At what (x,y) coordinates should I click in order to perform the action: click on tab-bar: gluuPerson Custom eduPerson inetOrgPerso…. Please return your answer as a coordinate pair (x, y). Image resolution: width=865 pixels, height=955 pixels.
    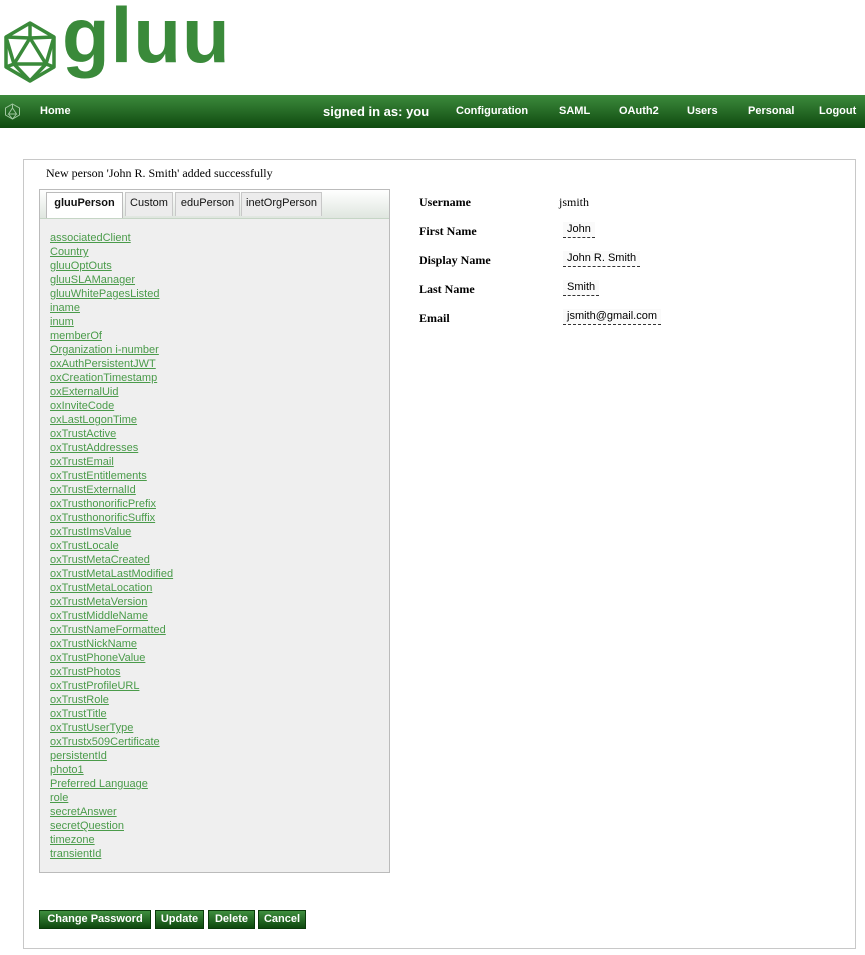
    Looking at the image, I should click on (214, 204).